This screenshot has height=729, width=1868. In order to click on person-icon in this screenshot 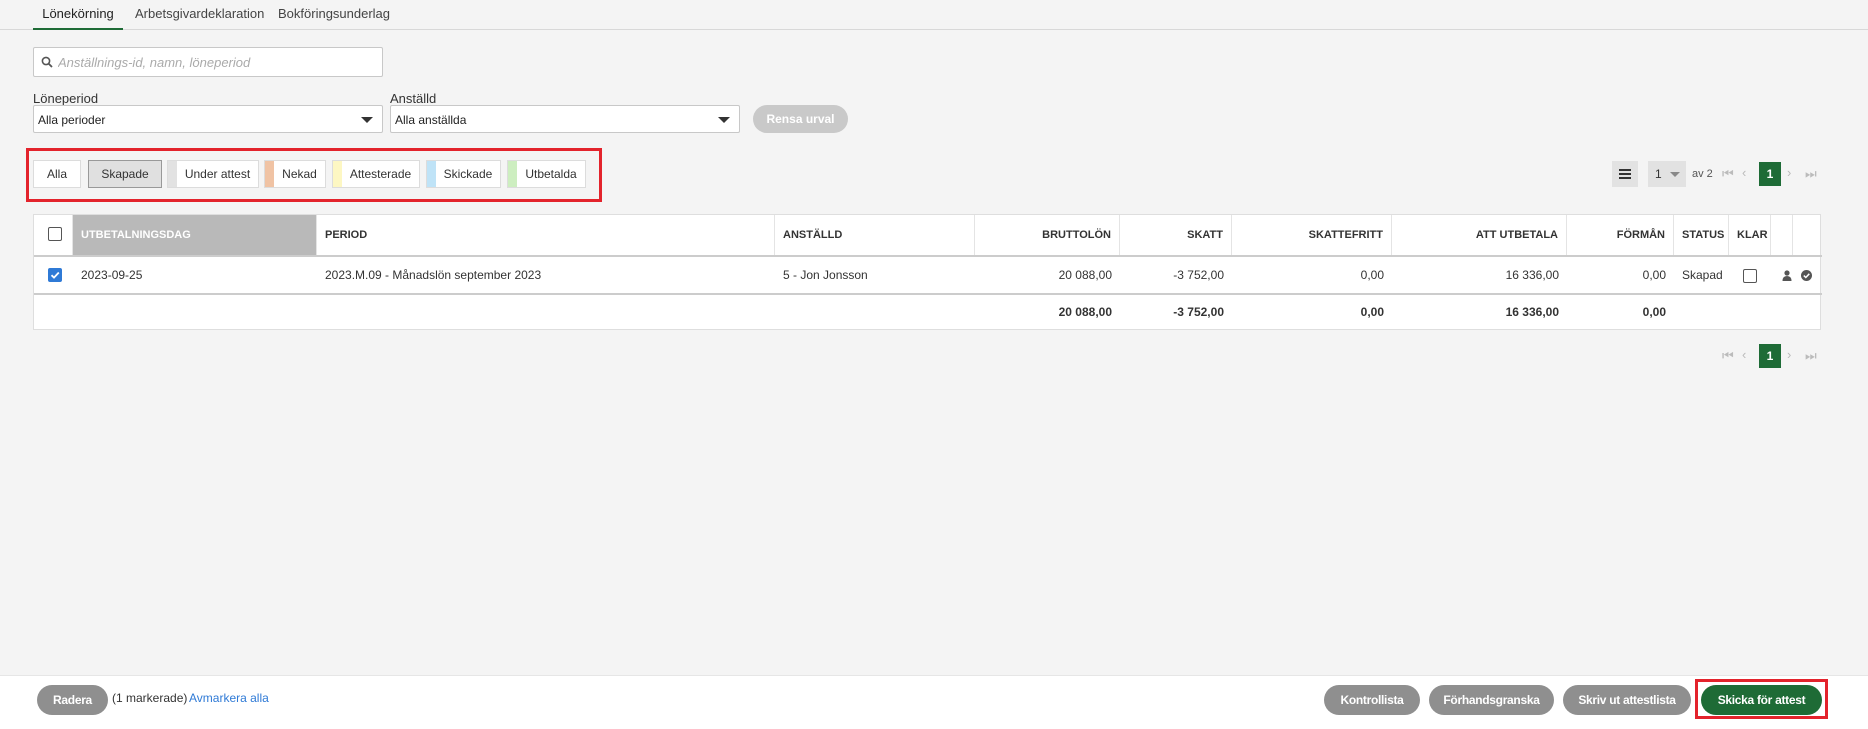, I will do `click(1787, 275)`.